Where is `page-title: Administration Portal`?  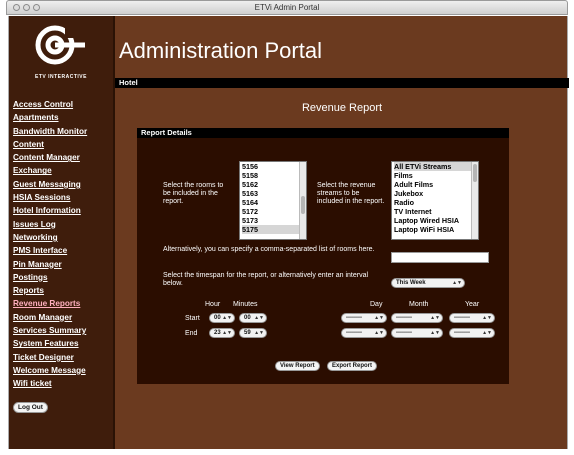 page-title: Administration Portal is located at coordinates (220, 50).